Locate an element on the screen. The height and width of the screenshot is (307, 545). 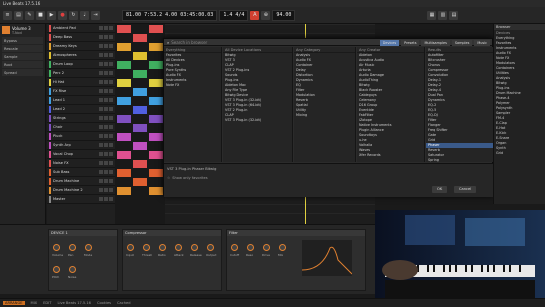
tab-music: Music is located at coordinates (482, 43).